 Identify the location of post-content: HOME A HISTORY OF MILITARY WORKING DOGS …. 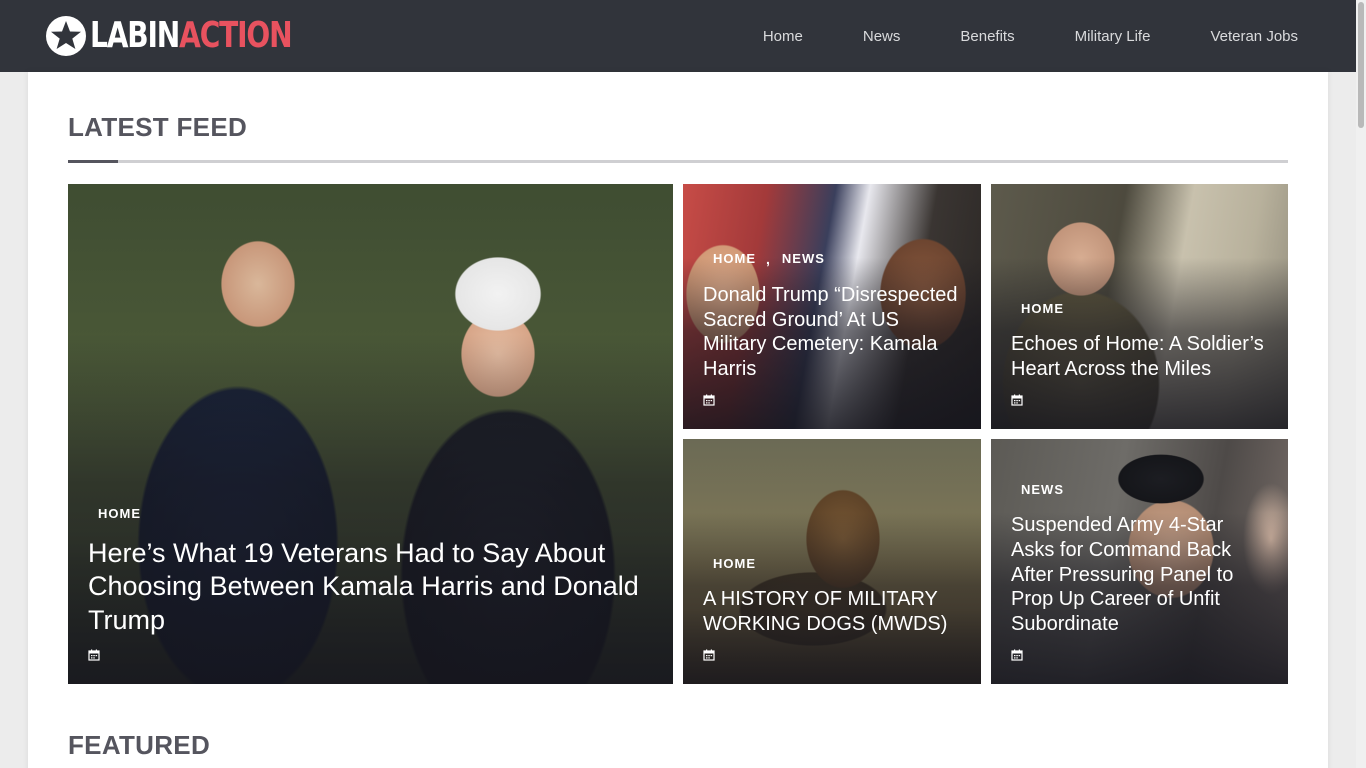
(833, 611).